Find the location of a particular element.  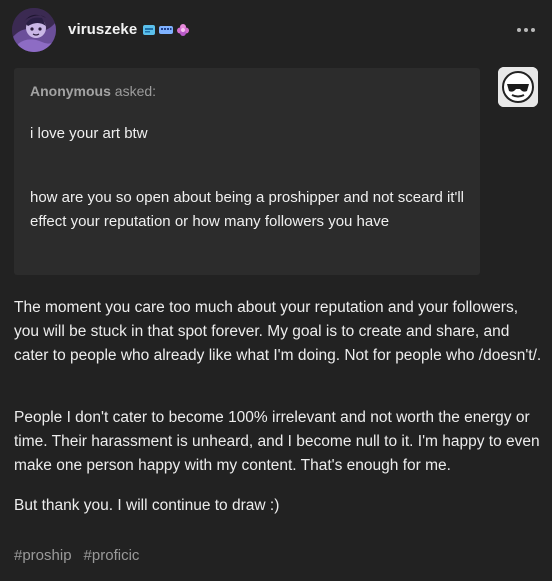

post-header: viruszeke is located at coordinates (276, 31).